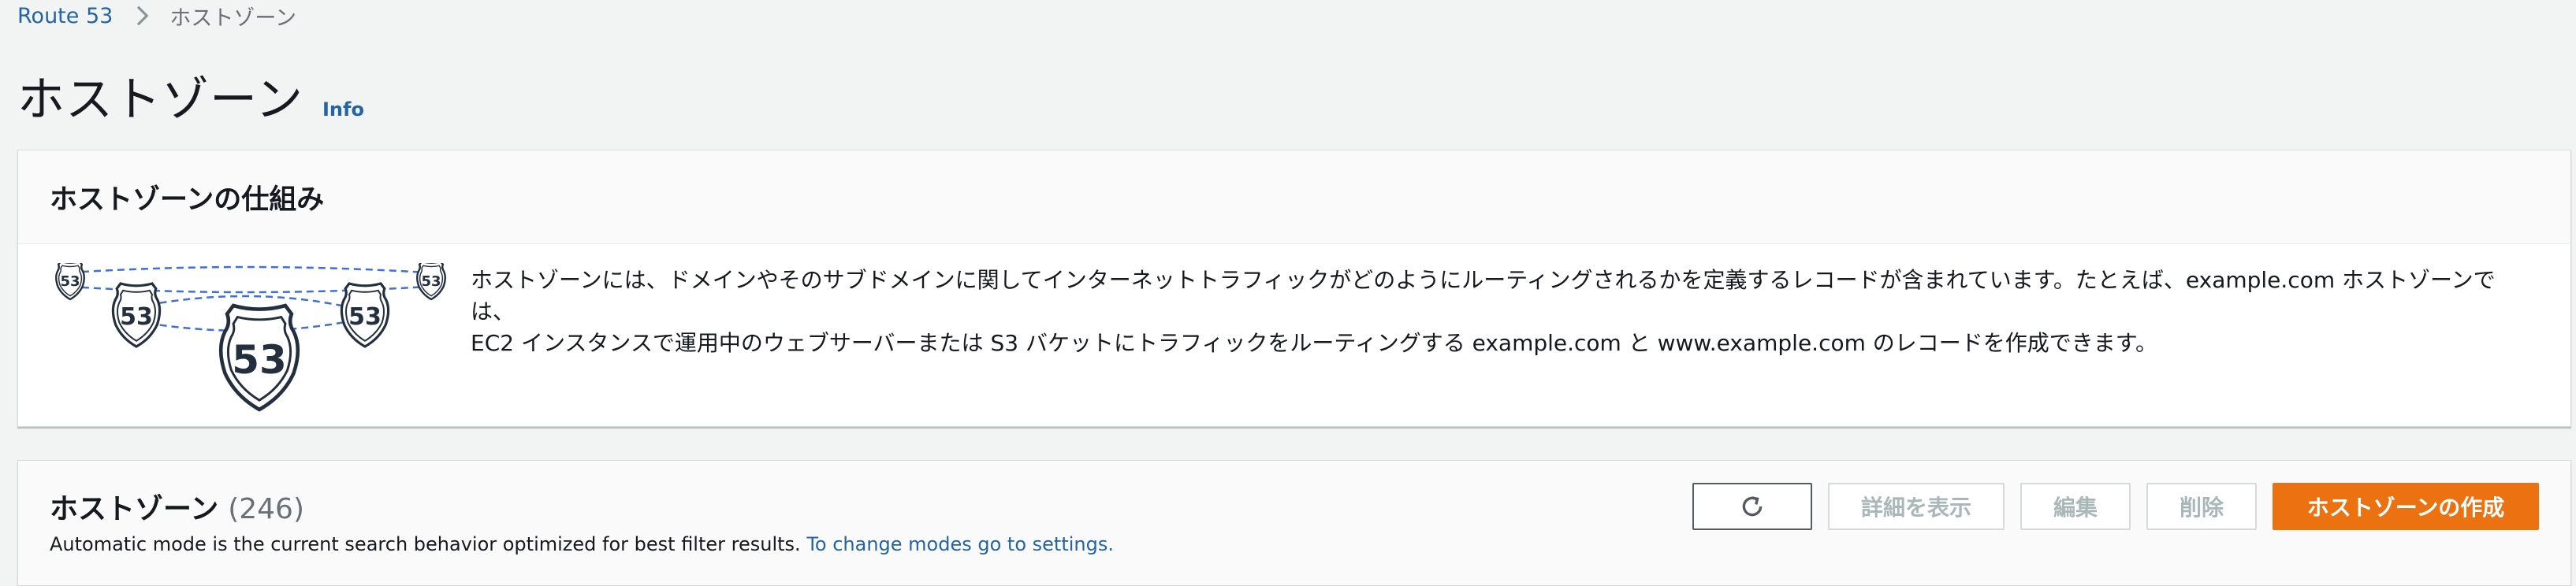 The width and height of the screenshot is (2576, 586). Describe the element at coordinates (143, 16) in the screenshot. I see `chevron-right-icon` at that location.